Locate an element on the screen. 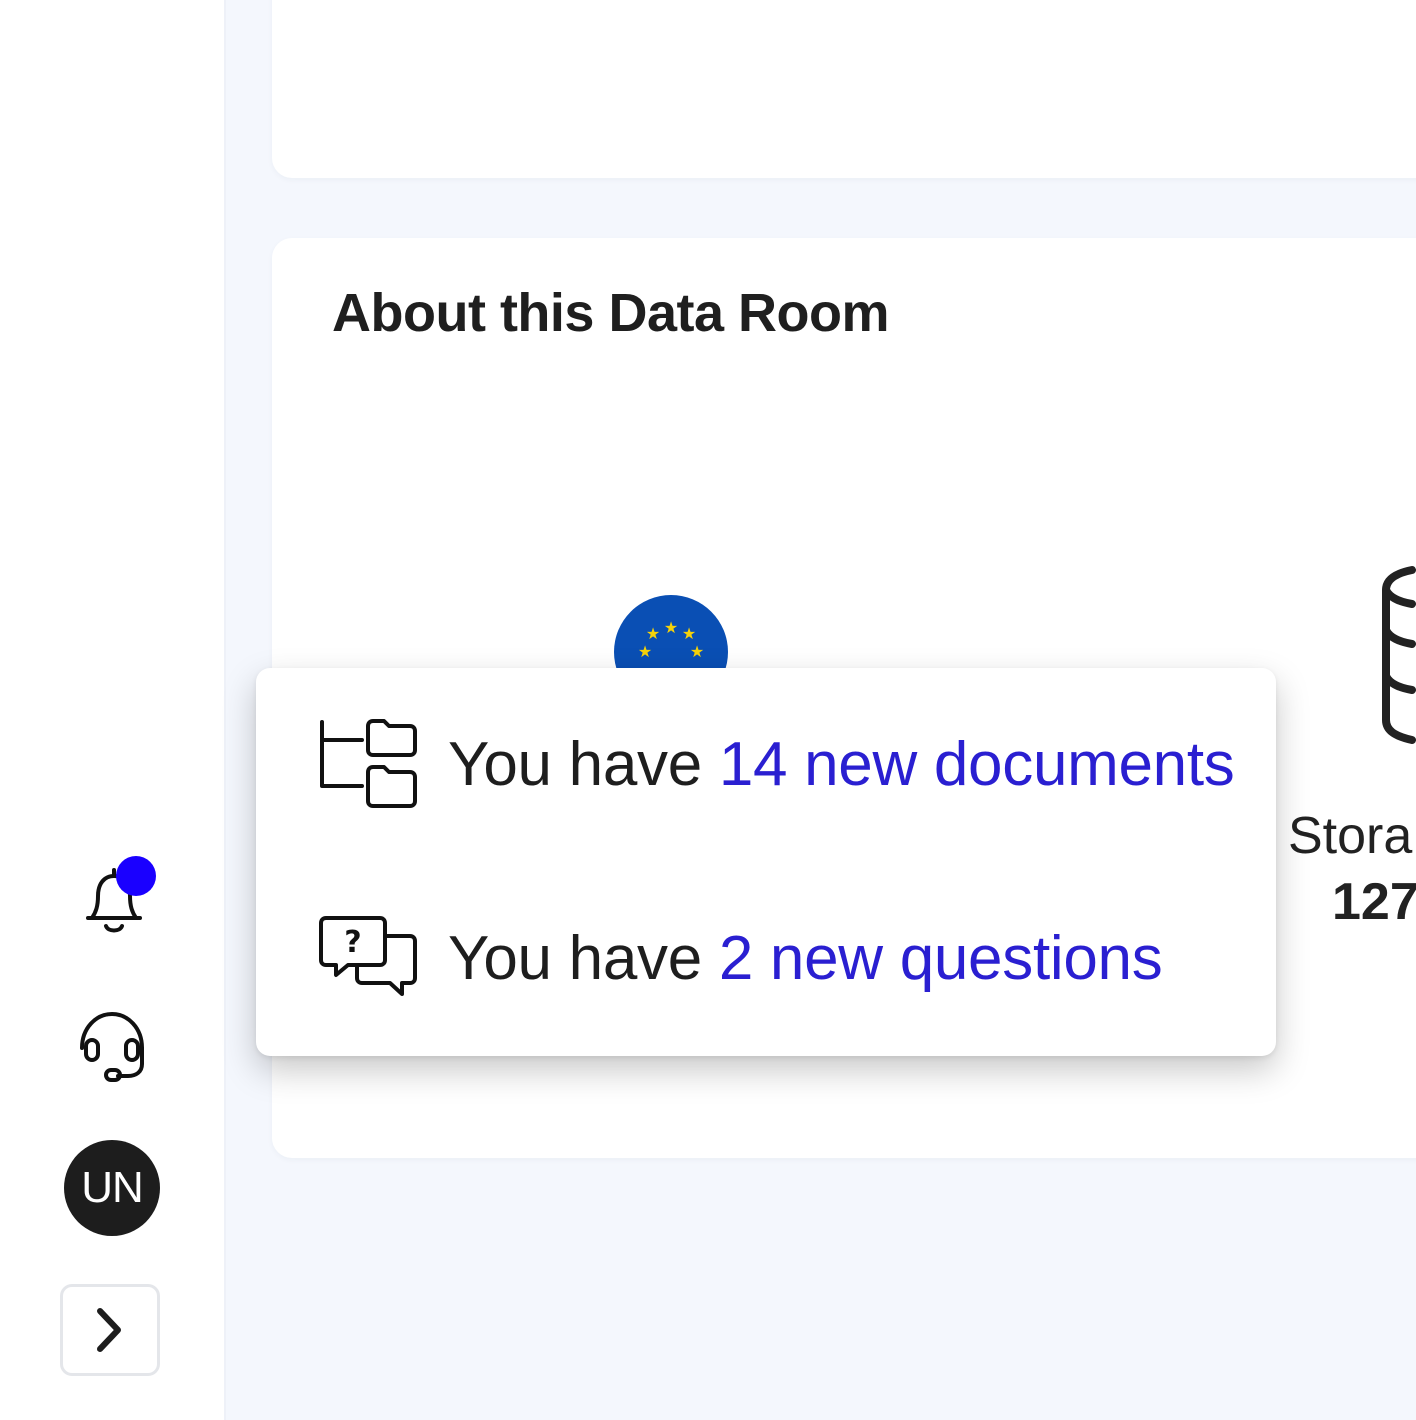 The width and height of the screenshot is (1416, 1420). new-documents-item: You have 14 new documents is located at coordinates (776, 764).